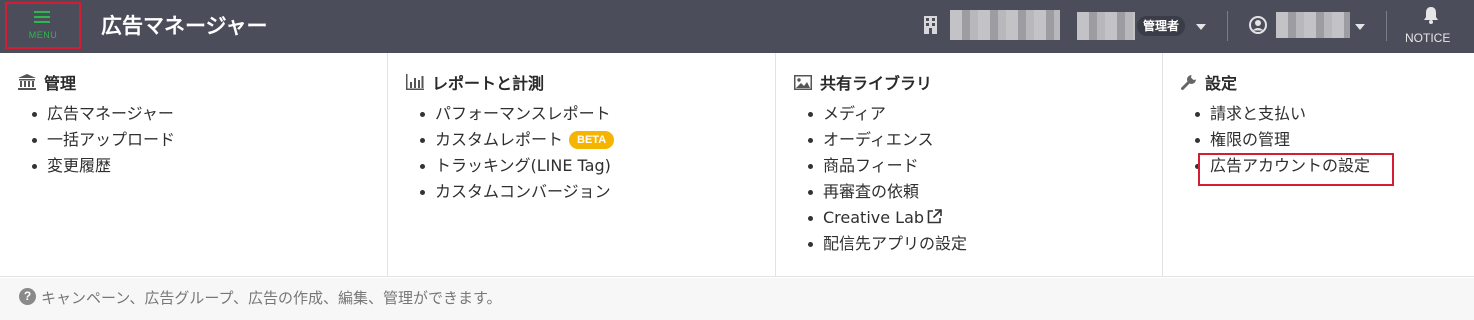  What do you see at coordinates (983, 192) in the screenshot?
I see `menu-item-rereview-request: 再審査の依頼` at bounding box center [983, 192].